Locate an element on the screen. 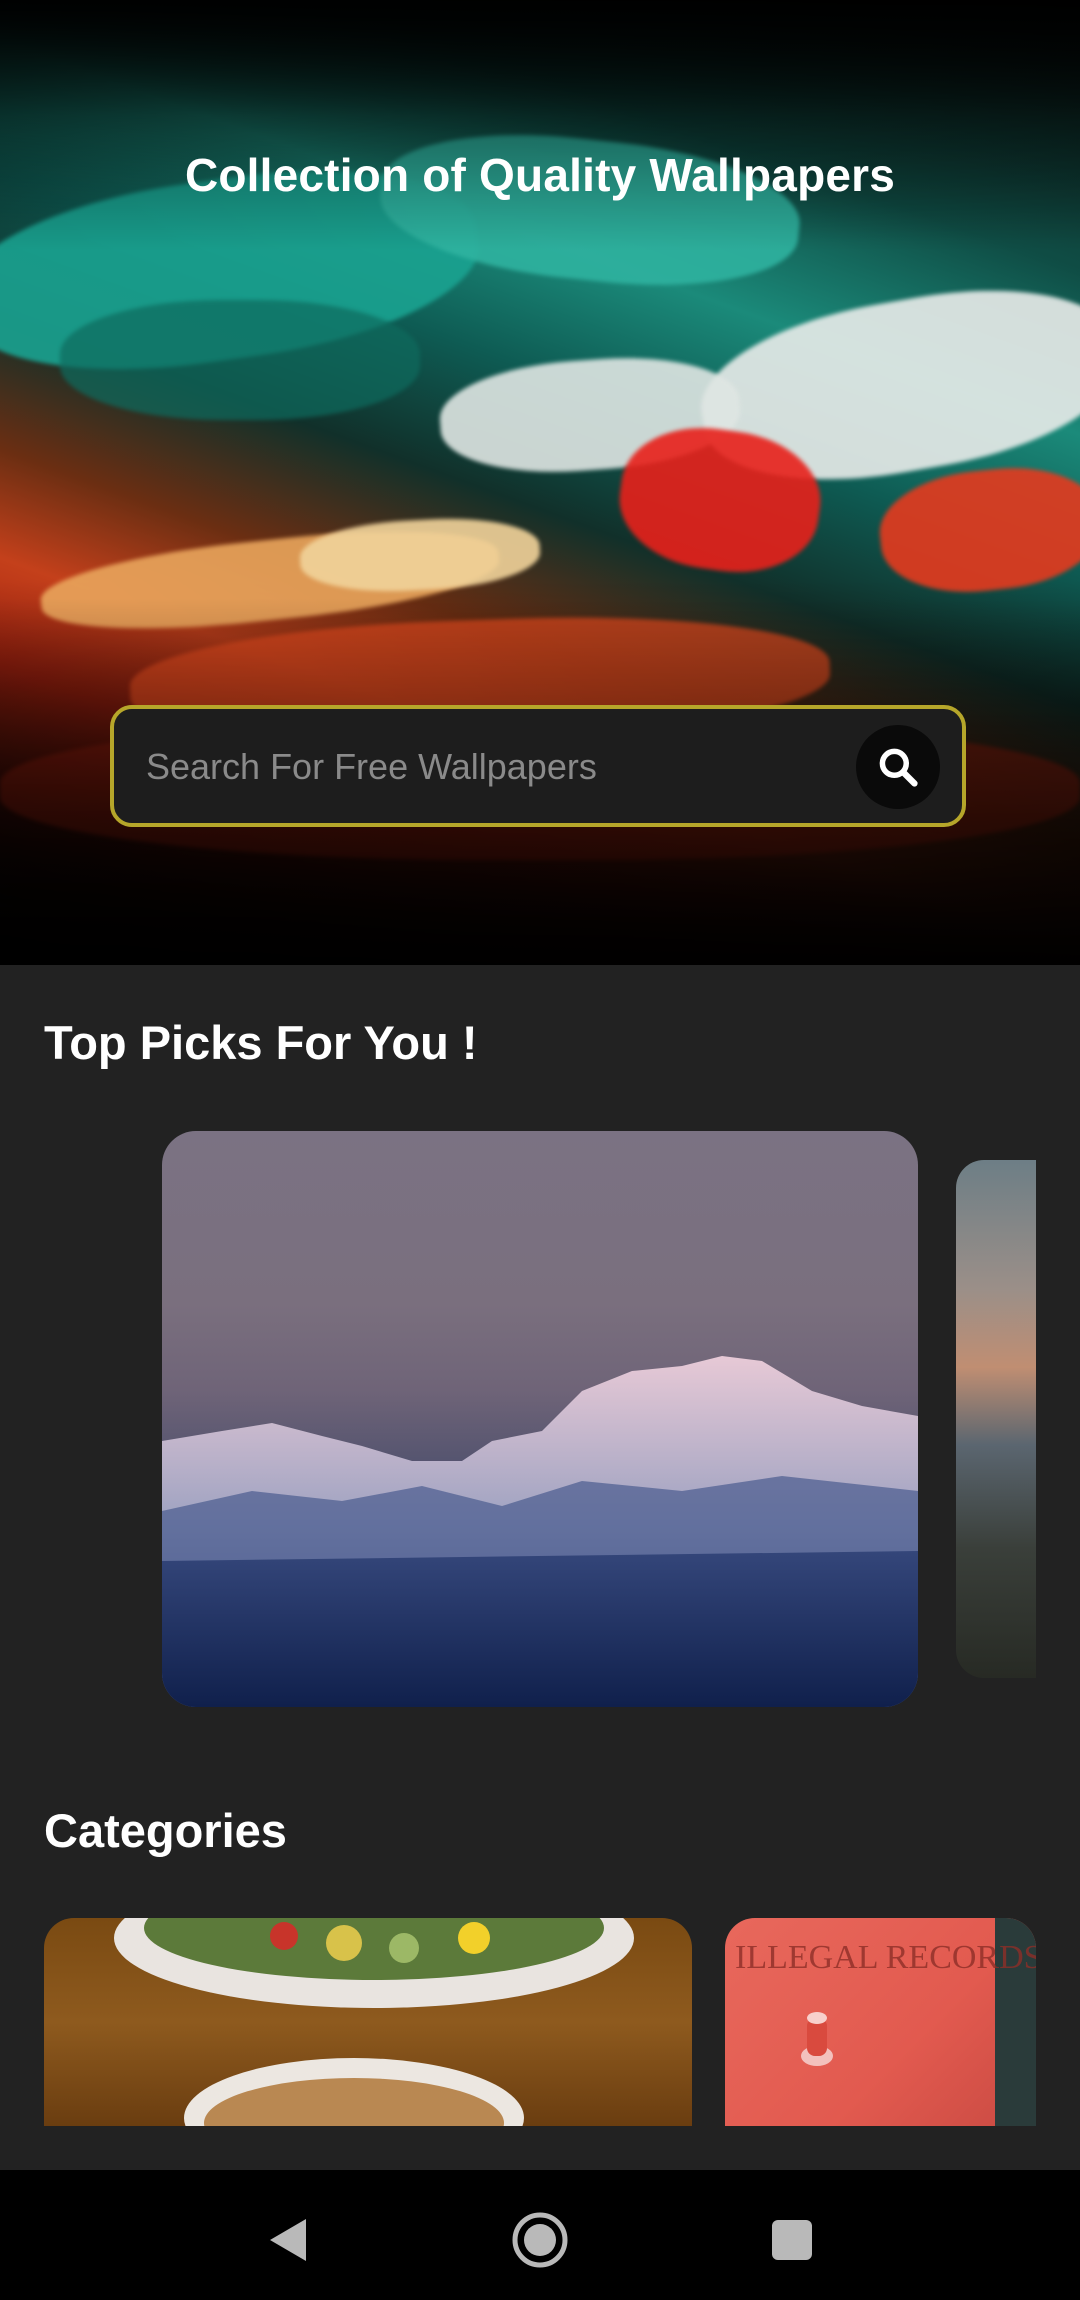 This screenshot has height=2300, width=1080. record-image: ILLEGAL RECORDS is located at coordinates (885, 2022).